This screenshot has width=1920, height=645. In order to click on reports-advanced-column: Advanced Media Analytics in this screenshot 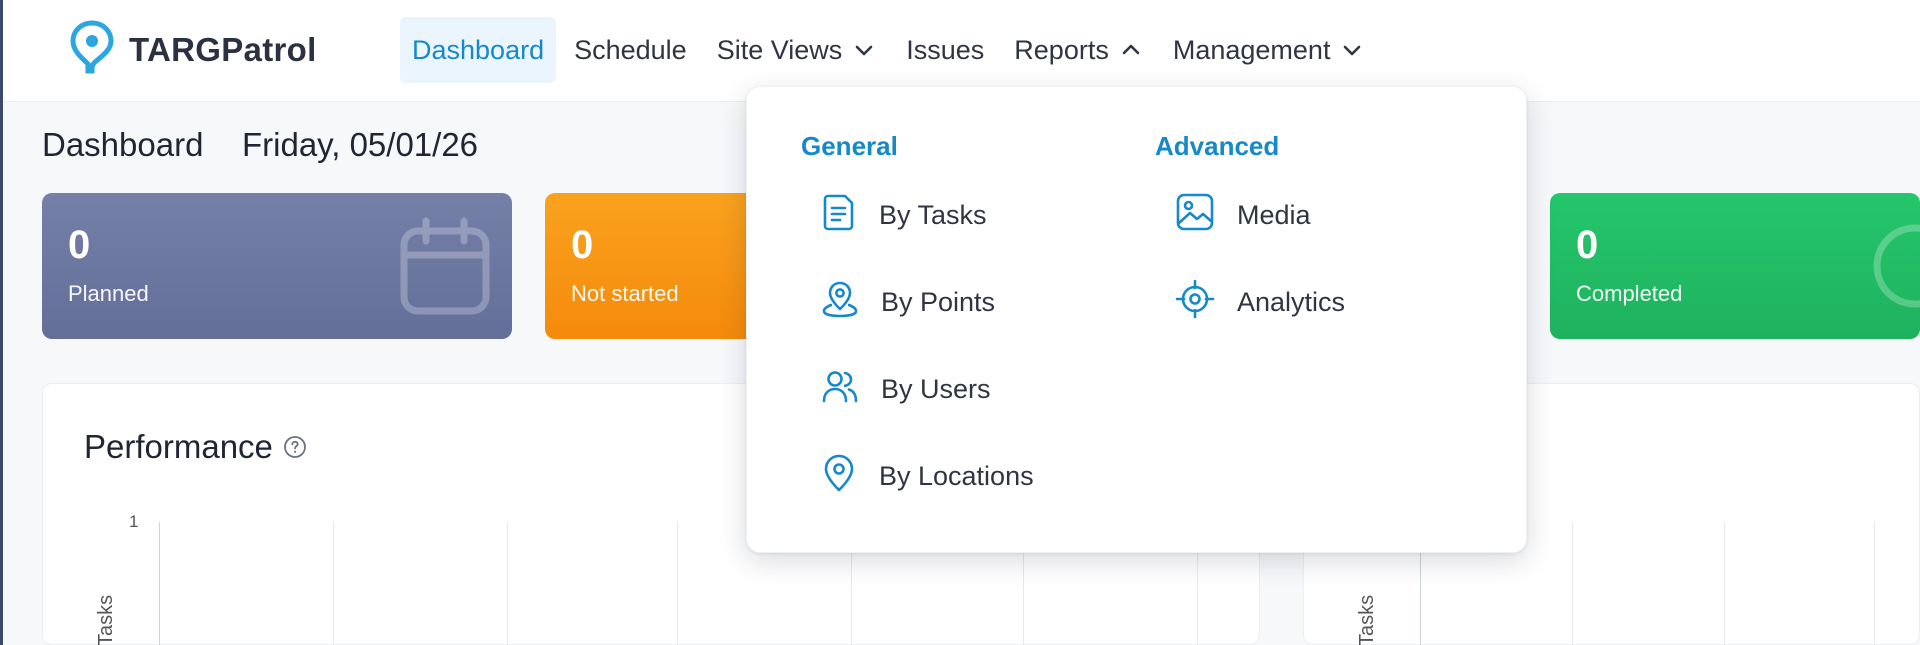, I will do `click(1250, 244)`.